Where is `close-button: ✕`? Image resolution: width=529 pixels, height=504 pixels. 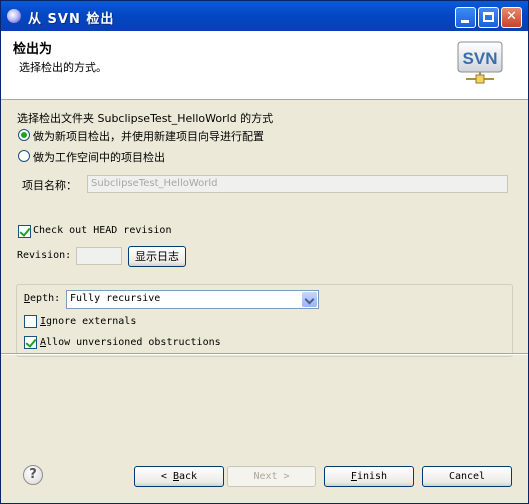 close-button: ✕ is located at coordinates (511, 17).